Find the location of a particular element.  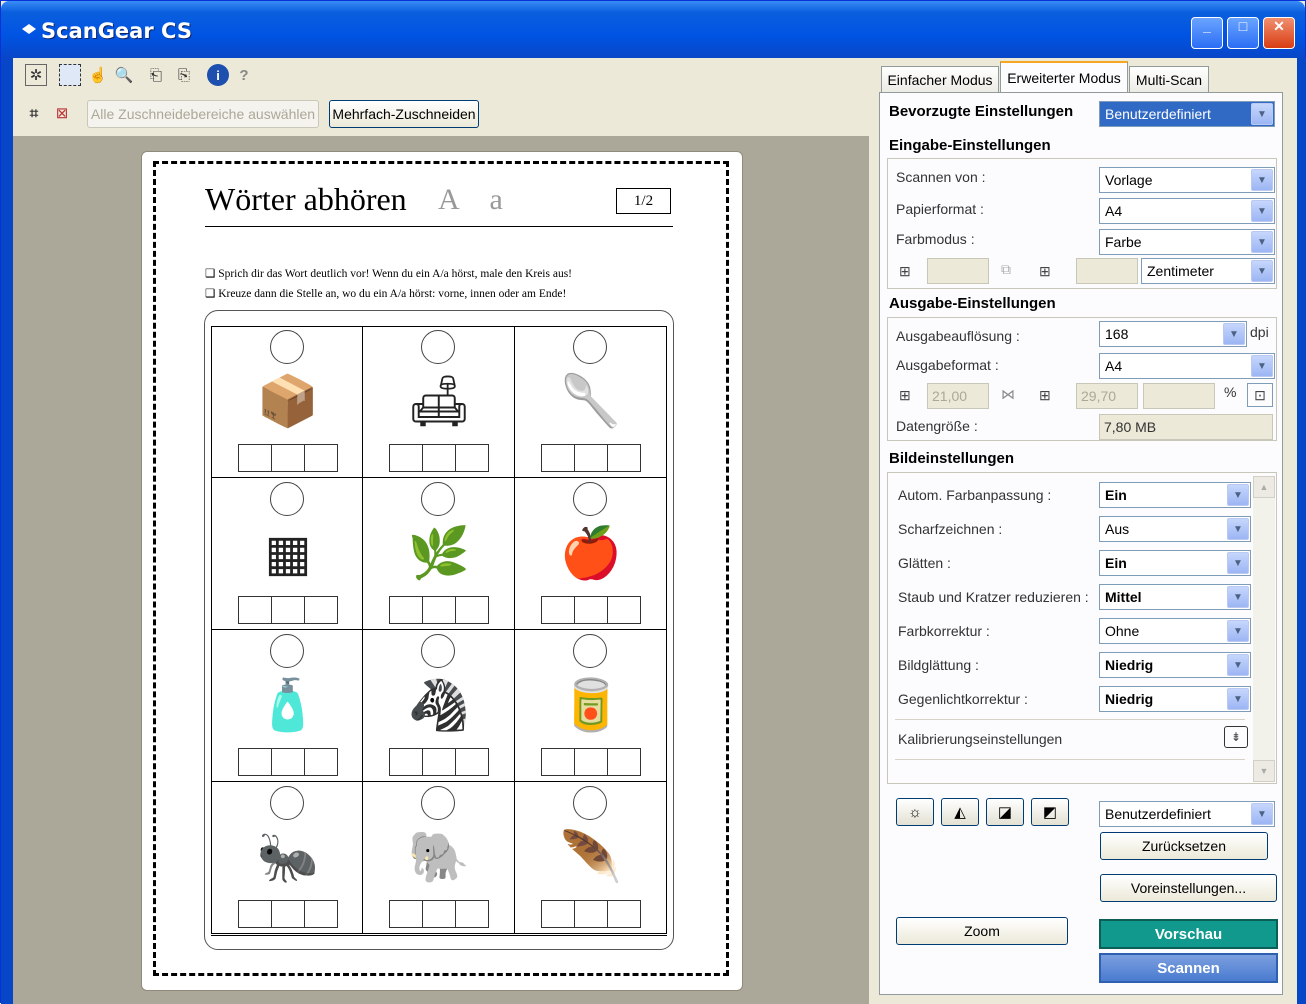

backlight-select: Niedrig ▼ is located at coordinates (1175, 699).